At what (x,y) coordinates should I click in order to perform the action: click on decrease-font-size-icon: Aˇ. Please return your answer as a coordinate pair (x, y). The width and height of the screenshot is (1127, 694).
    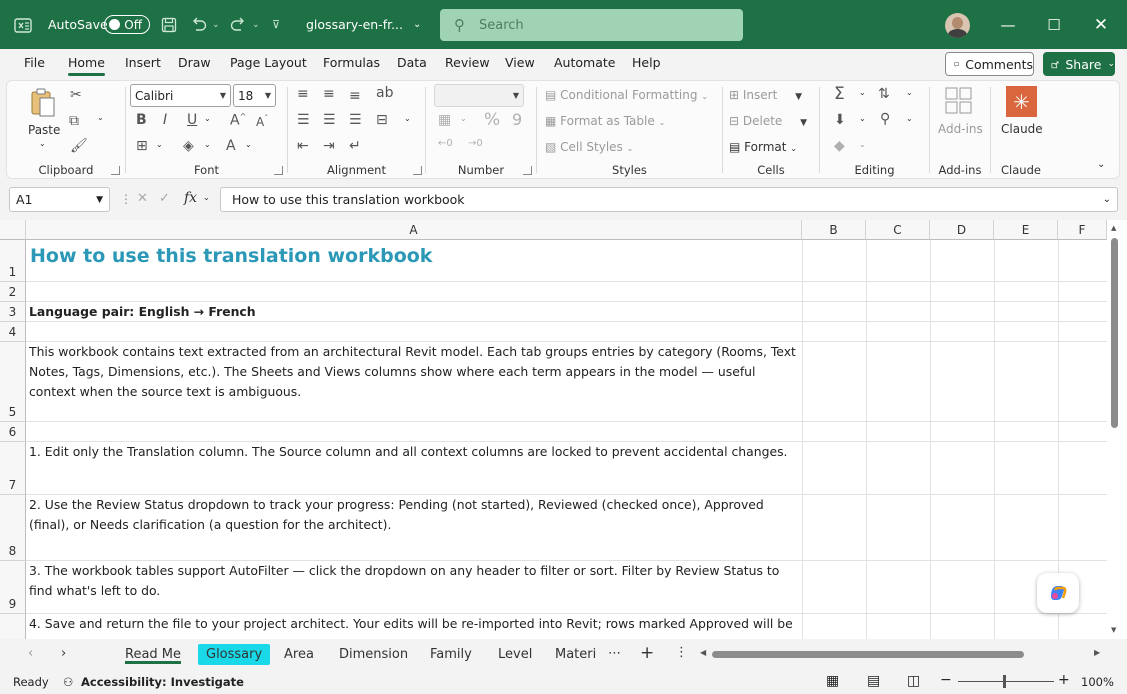
    Looking at the image, I should click on (262, 121).